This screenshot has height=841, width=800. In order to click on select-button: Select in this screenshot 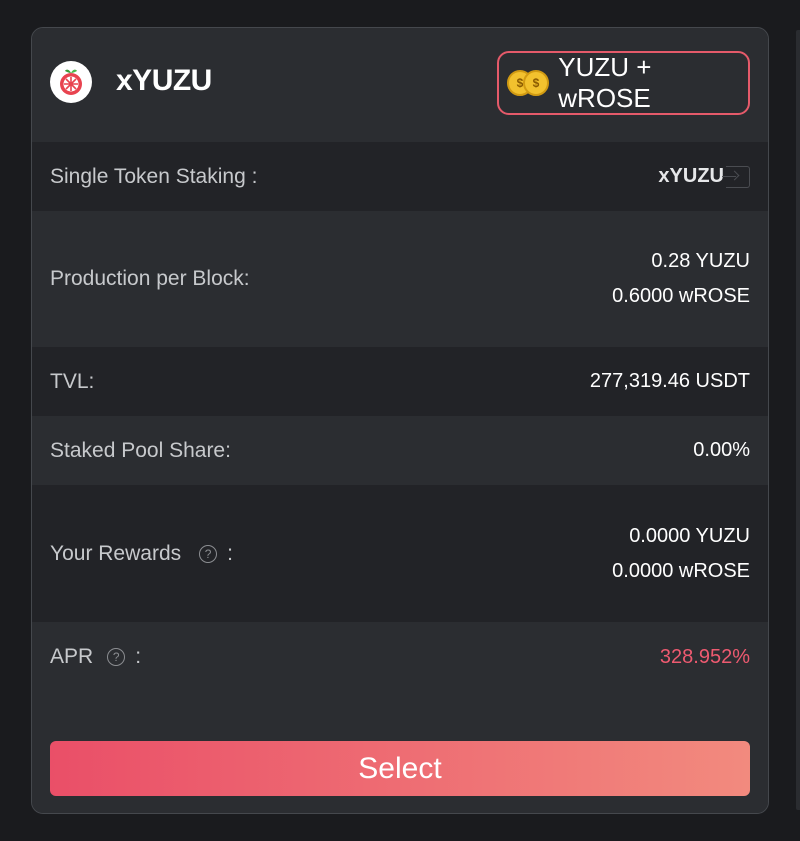, I will do `click(400, 768)`.